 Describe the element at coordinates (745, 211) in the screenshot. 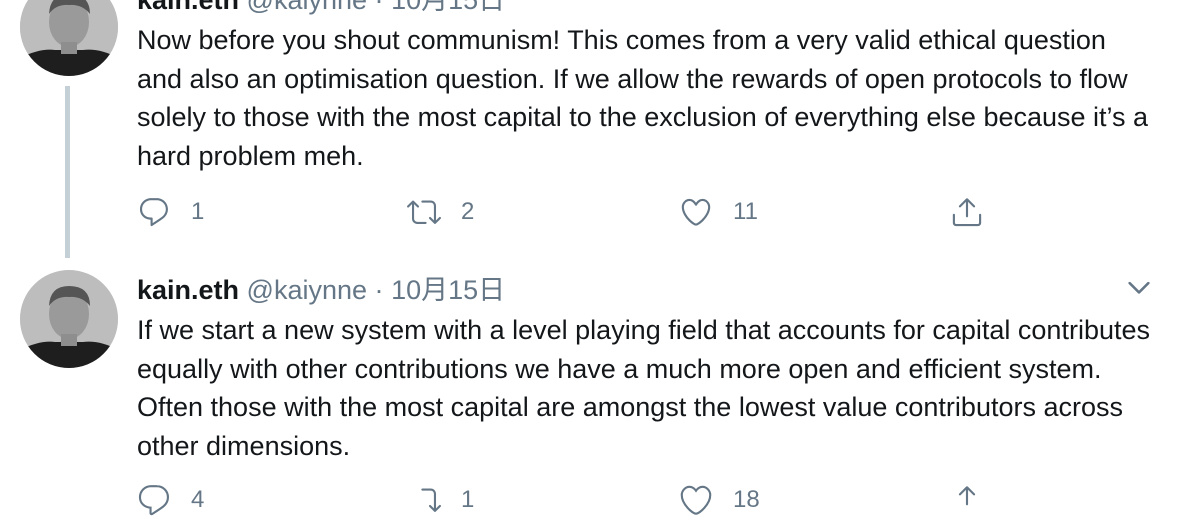

I see `like-count: 11` at that location.